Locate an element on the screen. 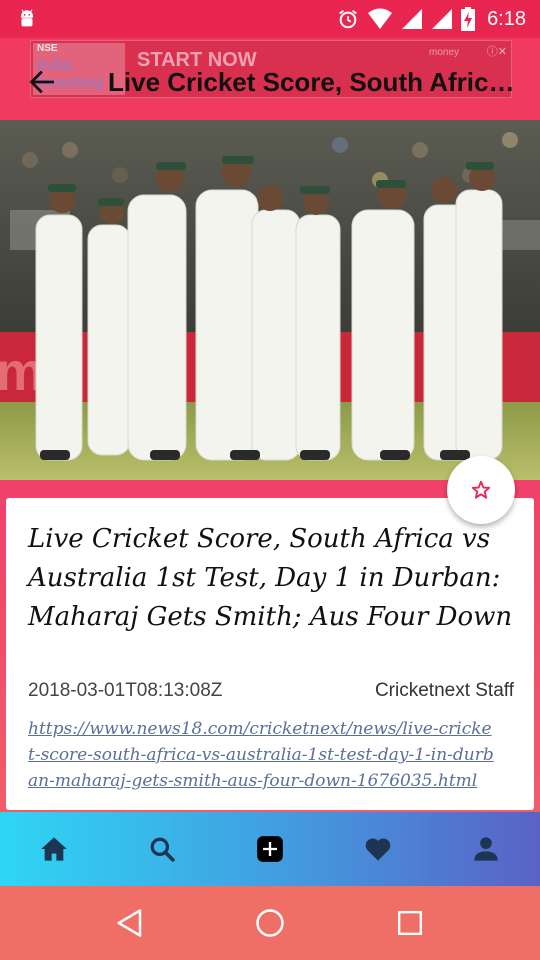  search-icon is located at coordinates (162, 849).